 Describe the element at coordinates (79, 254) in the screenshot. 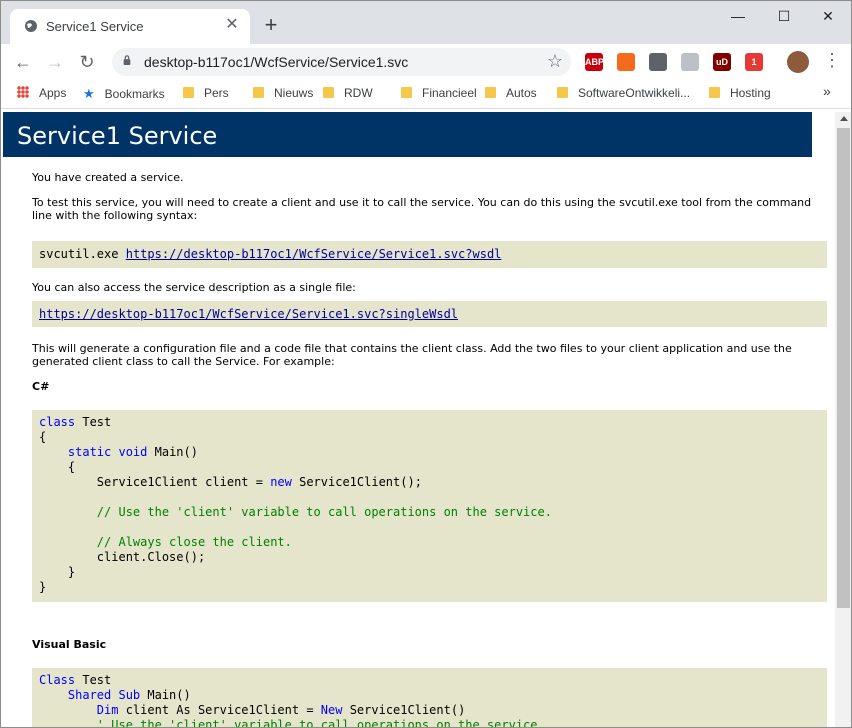

I see `svcutil-command: svcutil.exe` at that location.